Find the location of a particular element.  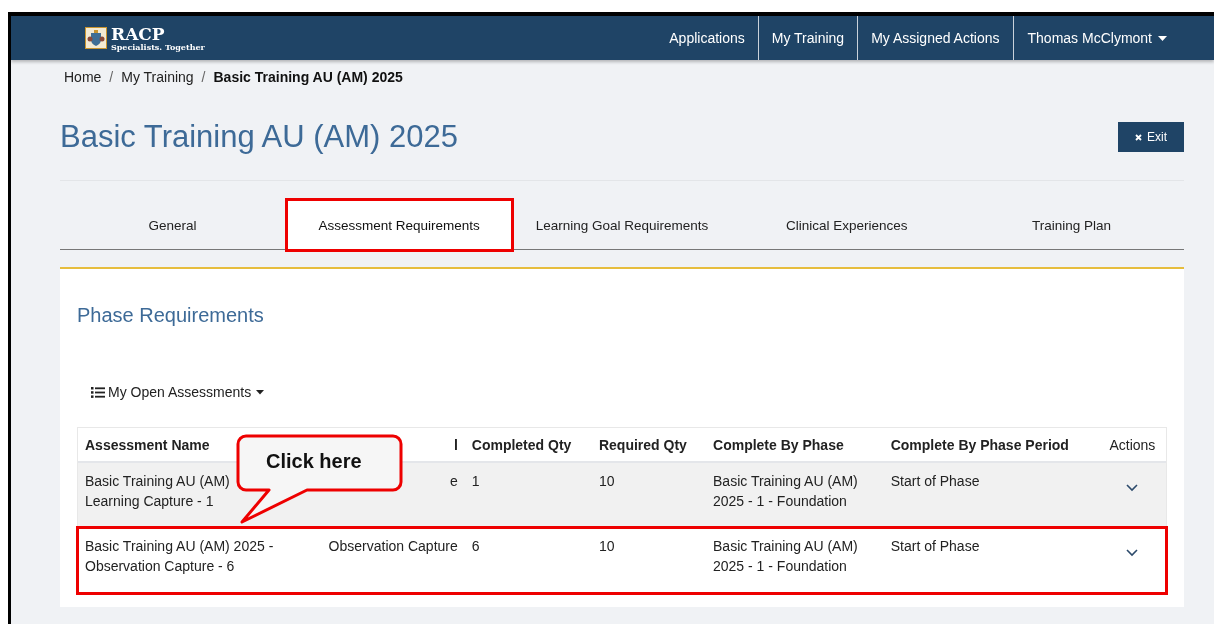

page-title: Basic Training AU (AM) 2025 is located at coordinates (259, 137).